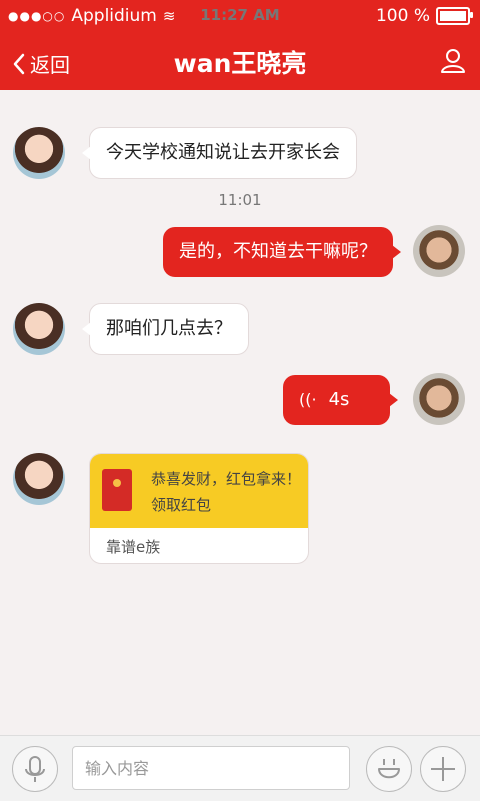  What do you see at coordinates (226, 479) in the screenshot?
I see `red-packet-title: 恭喜发财，红包拿来！` at bounding box center [226, 479].